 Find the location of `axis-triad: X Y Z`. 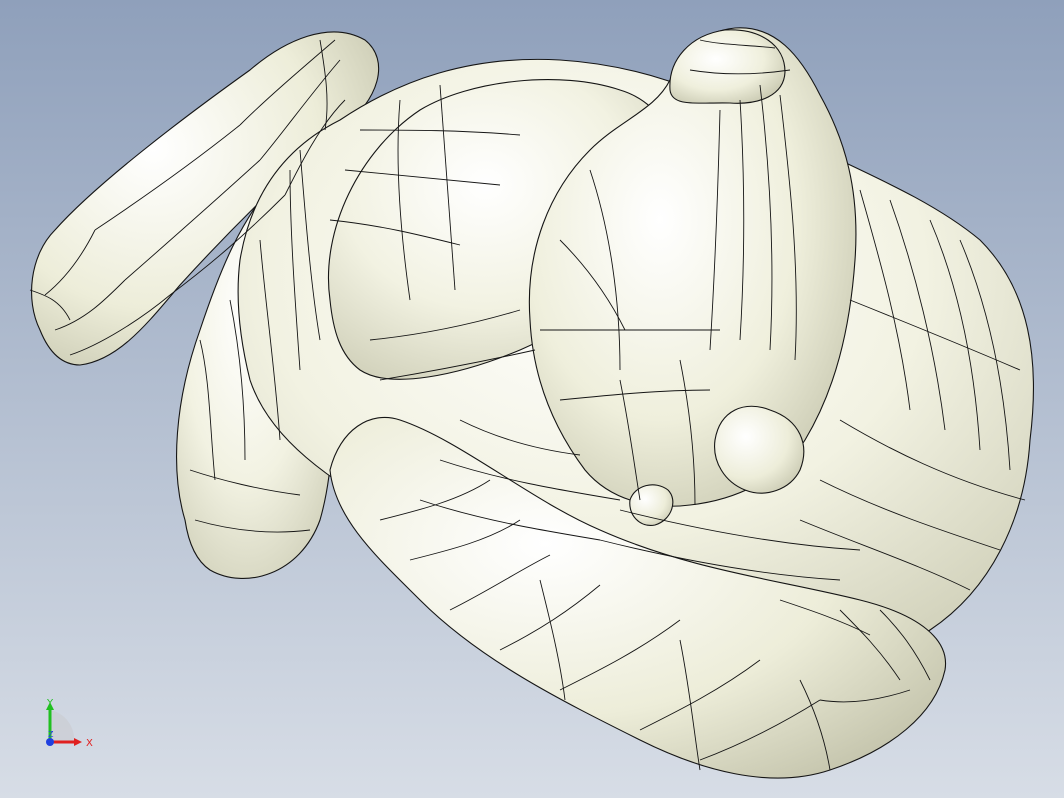

axis-triad: X Y Z is located at coordinates (68, 728).